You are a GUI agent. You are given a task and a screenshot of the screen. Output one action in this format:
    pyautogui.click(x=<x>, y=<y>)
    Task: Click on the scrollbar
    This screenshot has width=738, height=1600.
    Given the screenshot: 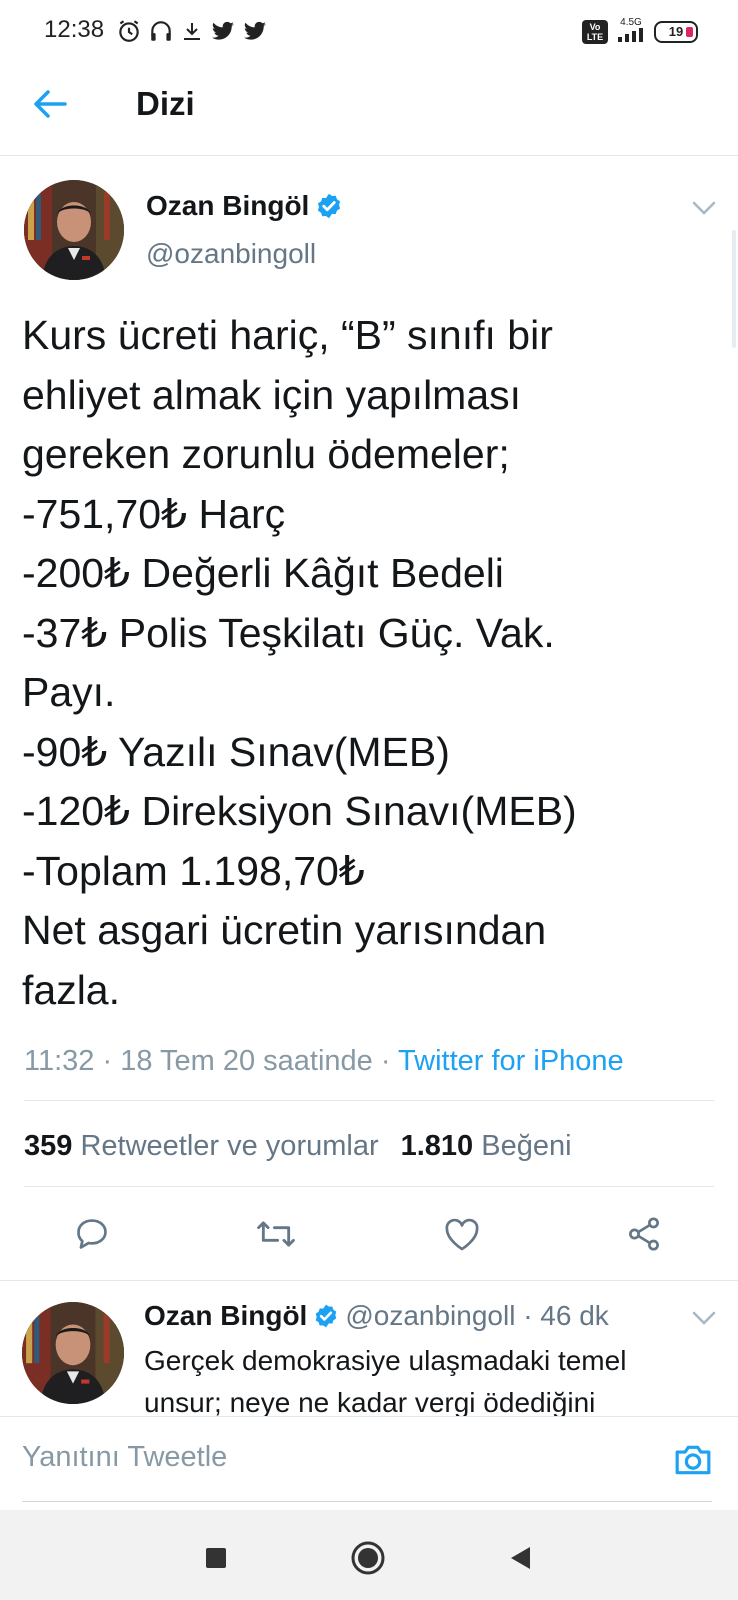 What is the action you would take?
    pyautogui.click(x=734, y=289)
    